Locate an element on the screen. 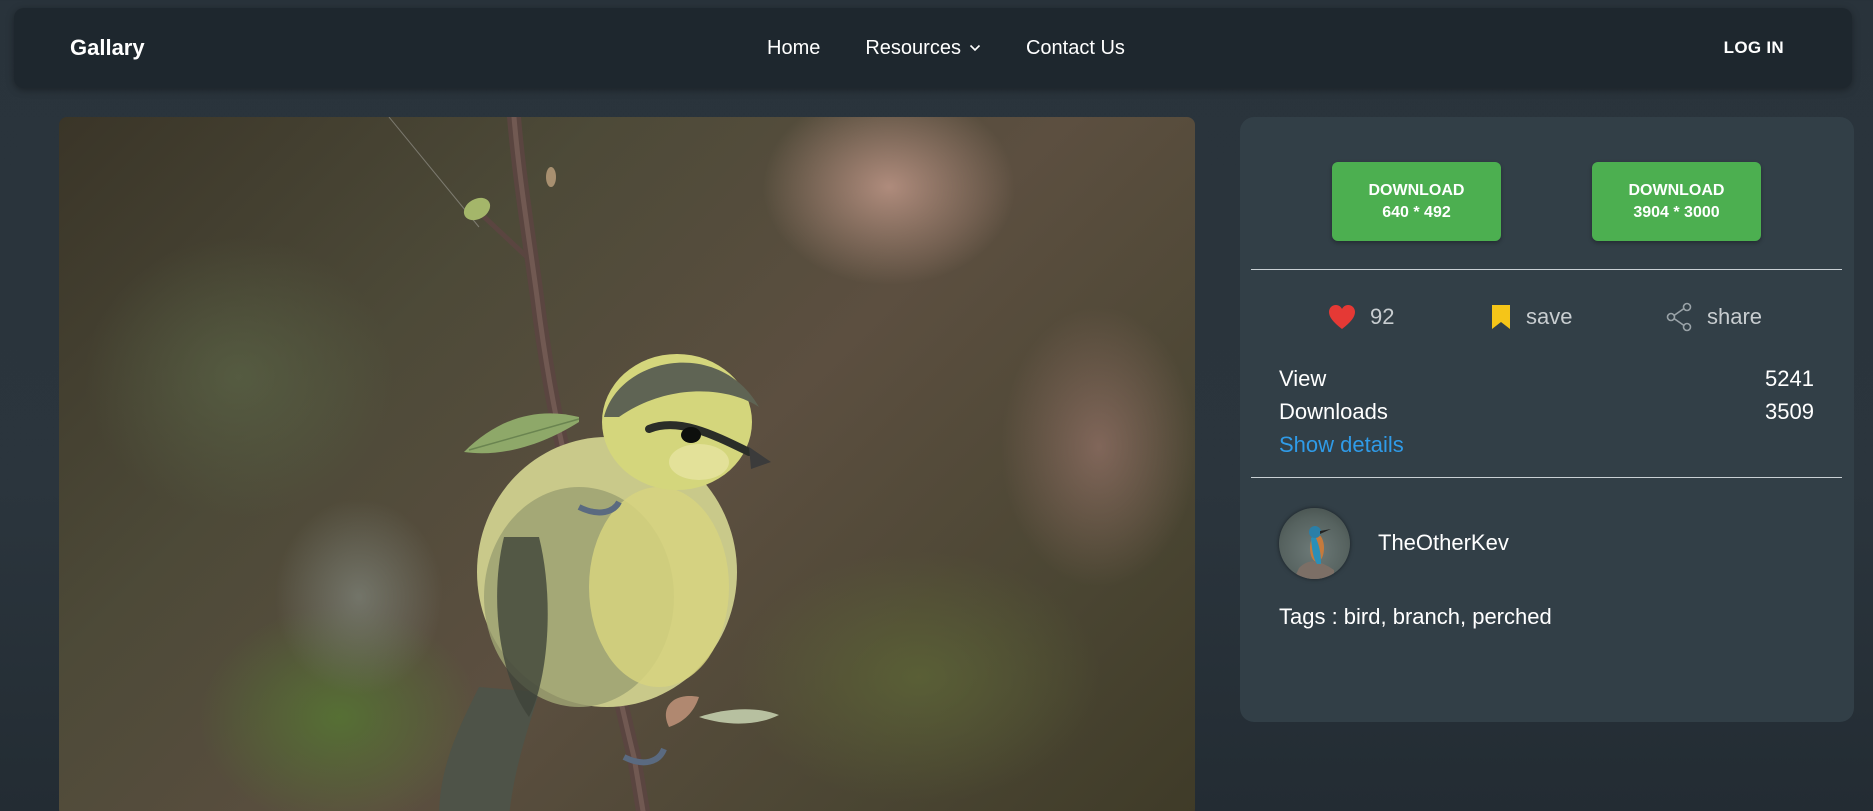 Image resolution: width=1873 pixels, height=811 pixels. download-small-button: DOWNLOAD 640 * 492 is located at coordinates (1416, 201).